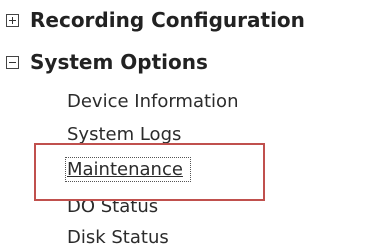  What do you see at coordinates (12, 20) in the screenshot?
I see `expand-plus-icon` at bounding box center [12, 20].